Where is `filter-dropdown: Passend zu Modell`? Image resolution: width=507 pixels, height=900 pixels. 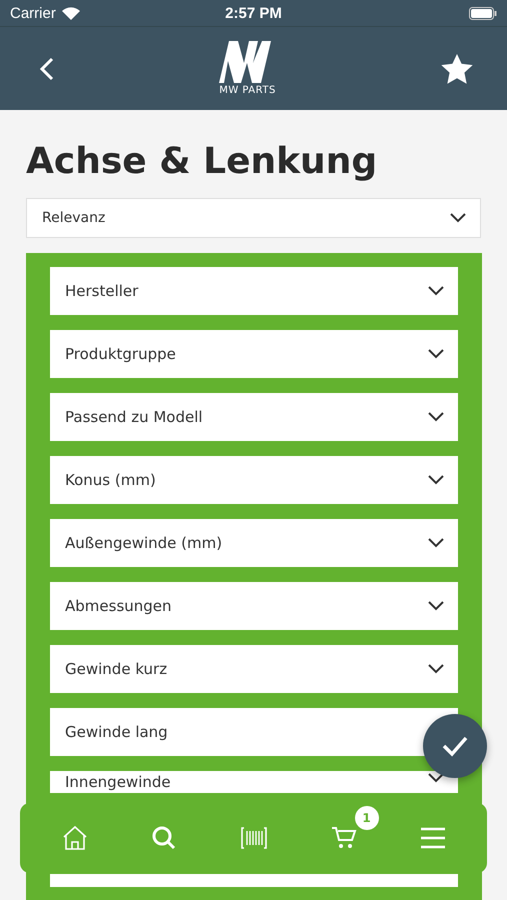 filter-dropdown: Passend zu Modell is located at coordinates (254, 417).